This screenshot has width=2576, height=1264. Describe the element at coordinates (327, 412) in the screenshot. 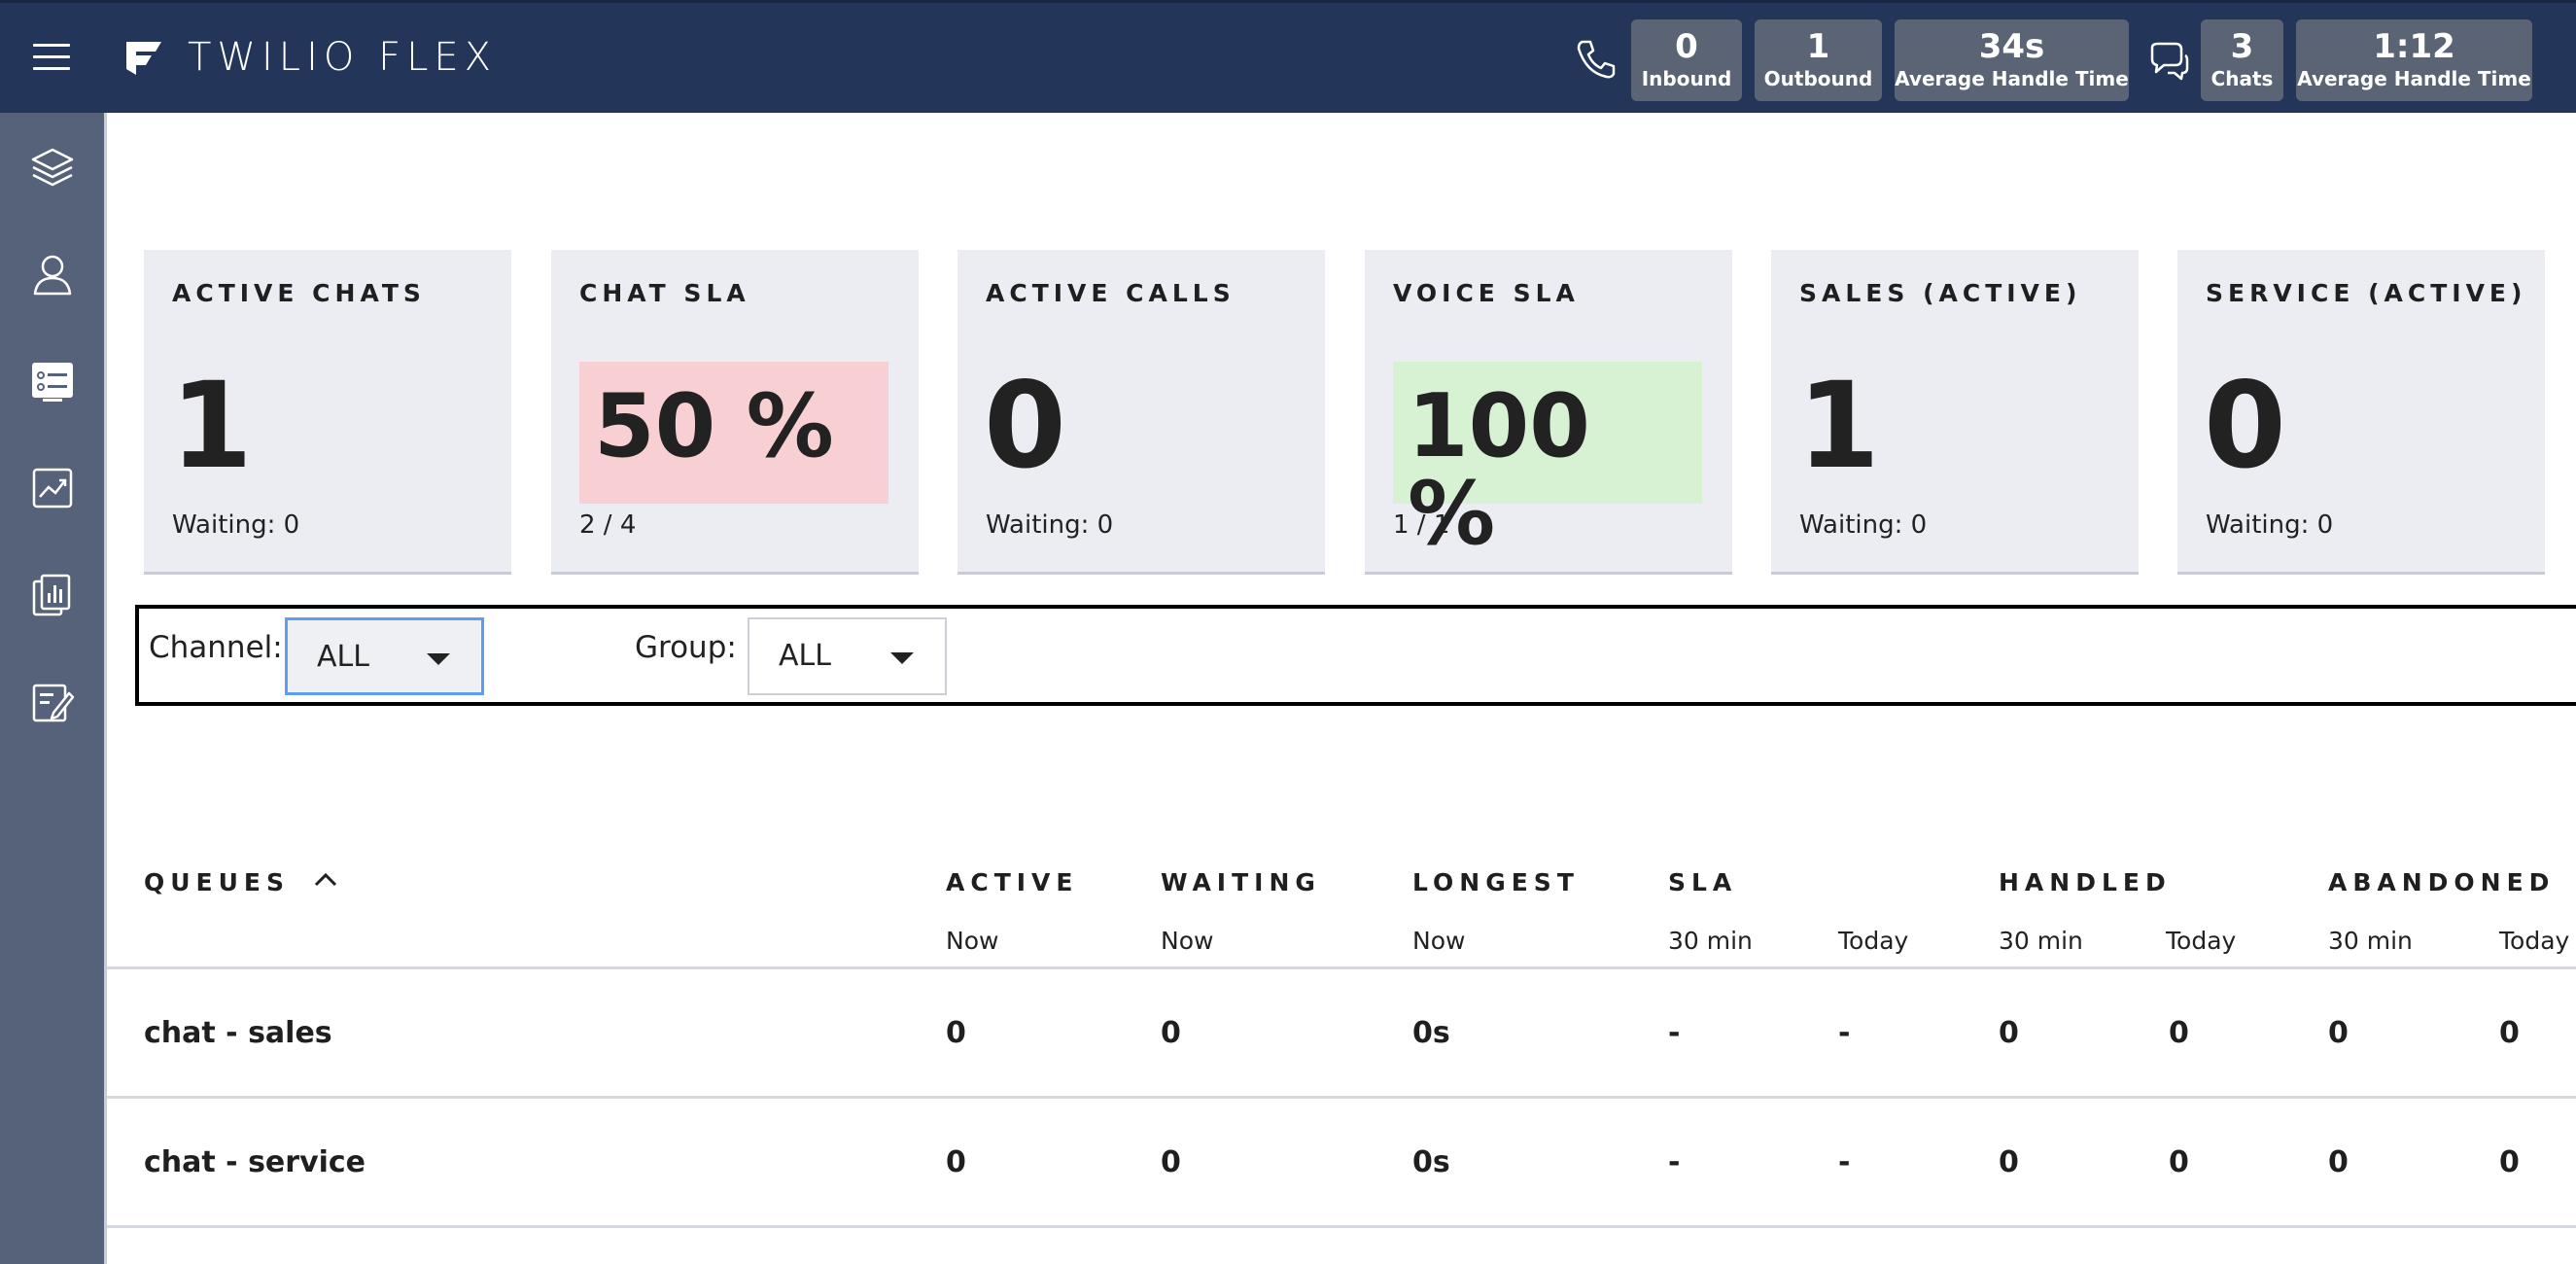

I see `active-chats-card: ACTIVE CHATS 1 Waiting: 0` at that location.